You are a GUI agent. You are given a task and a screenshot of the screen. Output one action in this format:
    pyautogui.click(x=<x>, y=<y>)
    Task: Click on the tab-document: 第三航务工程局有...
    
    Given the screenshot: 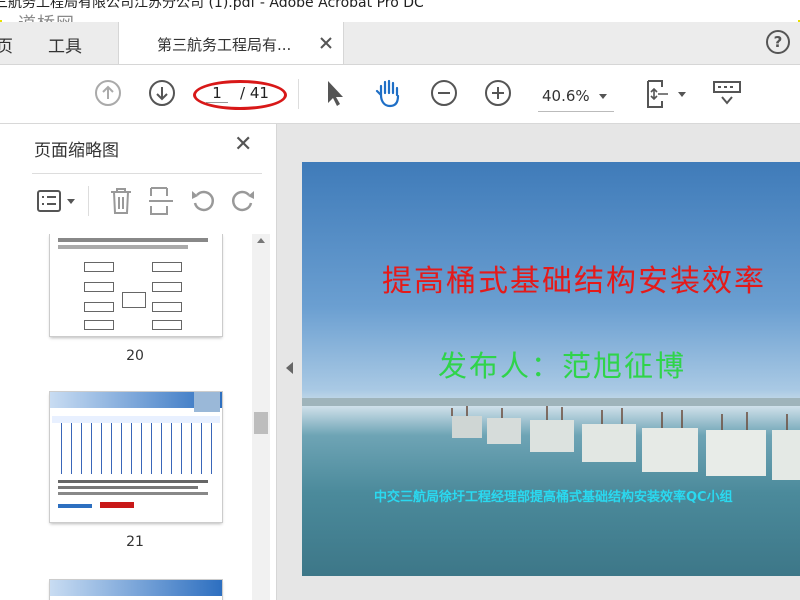 What is the action you would take?
    pyautogui.click(x=231, y=43)
    